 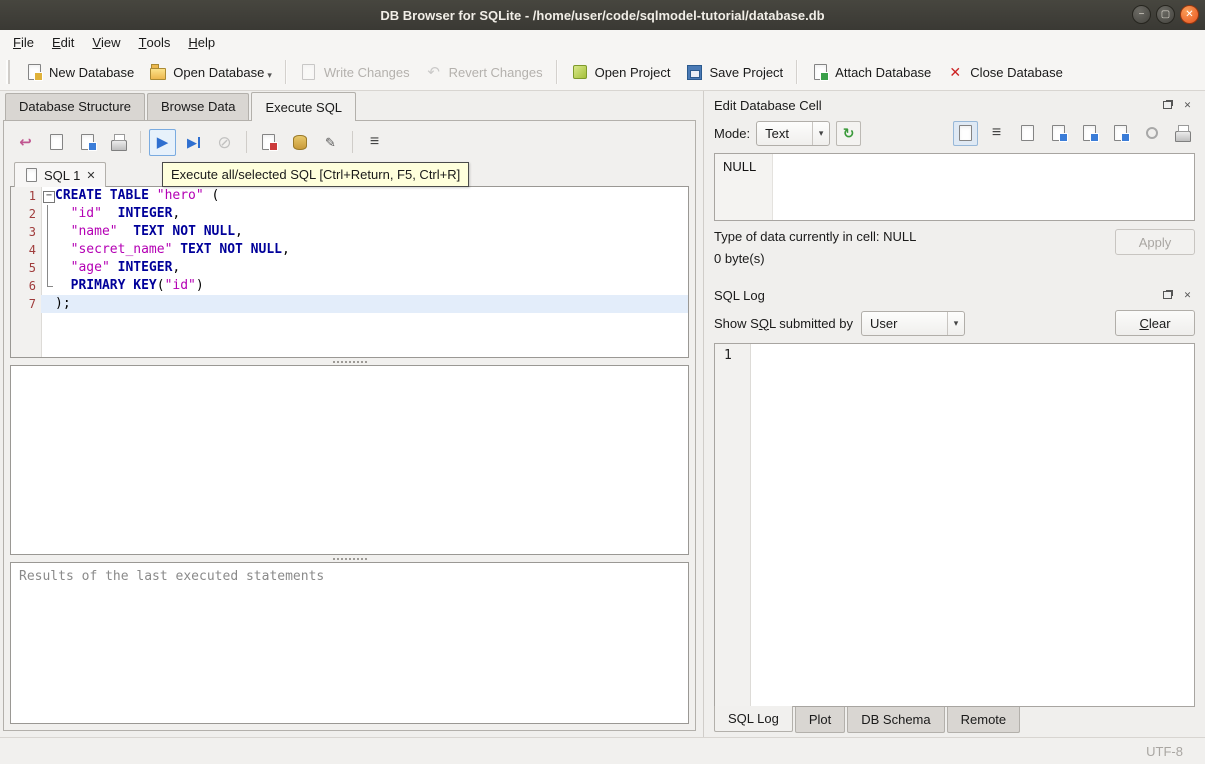 I want to click on print-cell-button, so click(x=1182, y=133).